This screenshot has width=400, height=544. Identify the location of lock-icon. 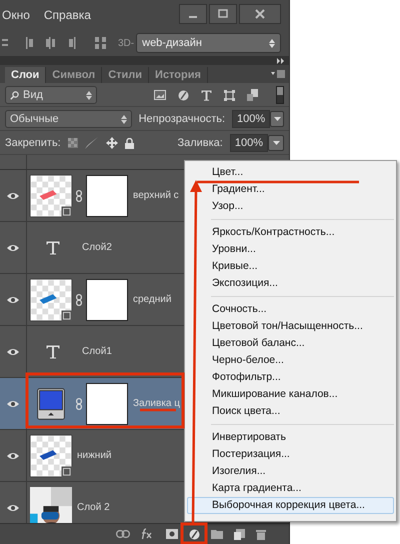
(129, 143).